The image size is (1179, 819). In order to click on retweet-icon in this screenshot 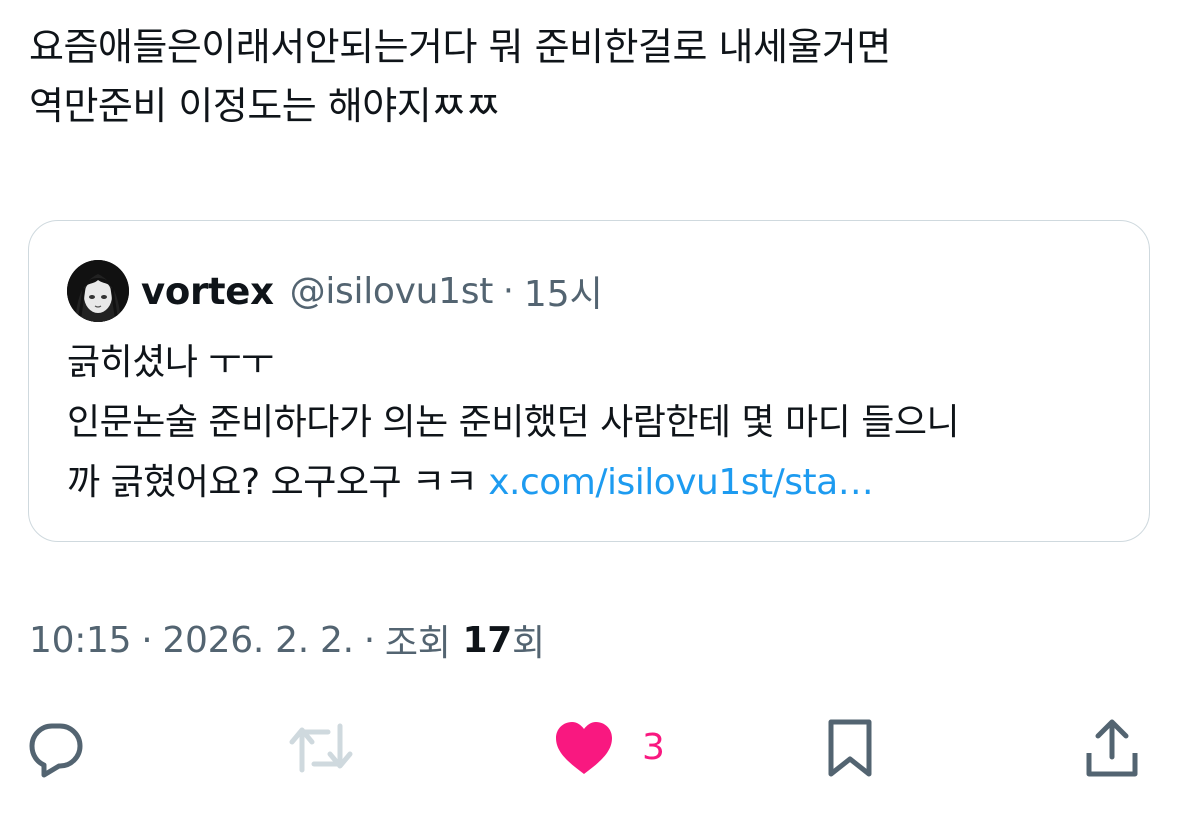, I will do `click(321, 748)`.